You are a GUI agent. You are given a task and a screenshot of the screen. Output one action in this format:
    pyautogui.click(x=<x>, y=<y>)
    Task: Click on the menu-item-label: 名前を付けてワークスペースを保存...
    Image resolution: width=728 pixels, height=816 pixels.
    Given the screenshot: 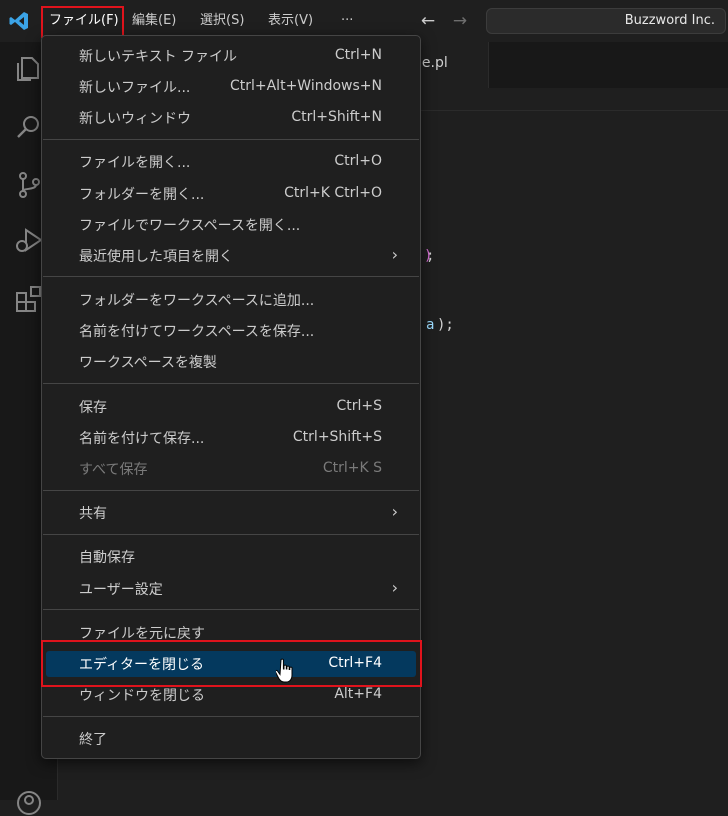 What is the action you would take?
    pyautogui.click(x=197, y=332)
    